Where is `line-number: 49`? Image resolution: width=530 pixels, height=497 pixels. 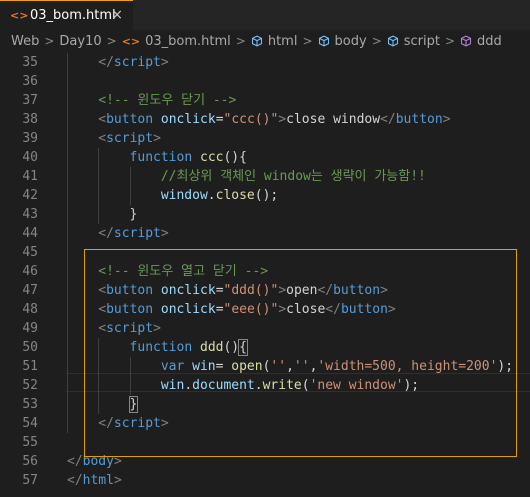 line-number: 49 is located at coordinates (30, 328).